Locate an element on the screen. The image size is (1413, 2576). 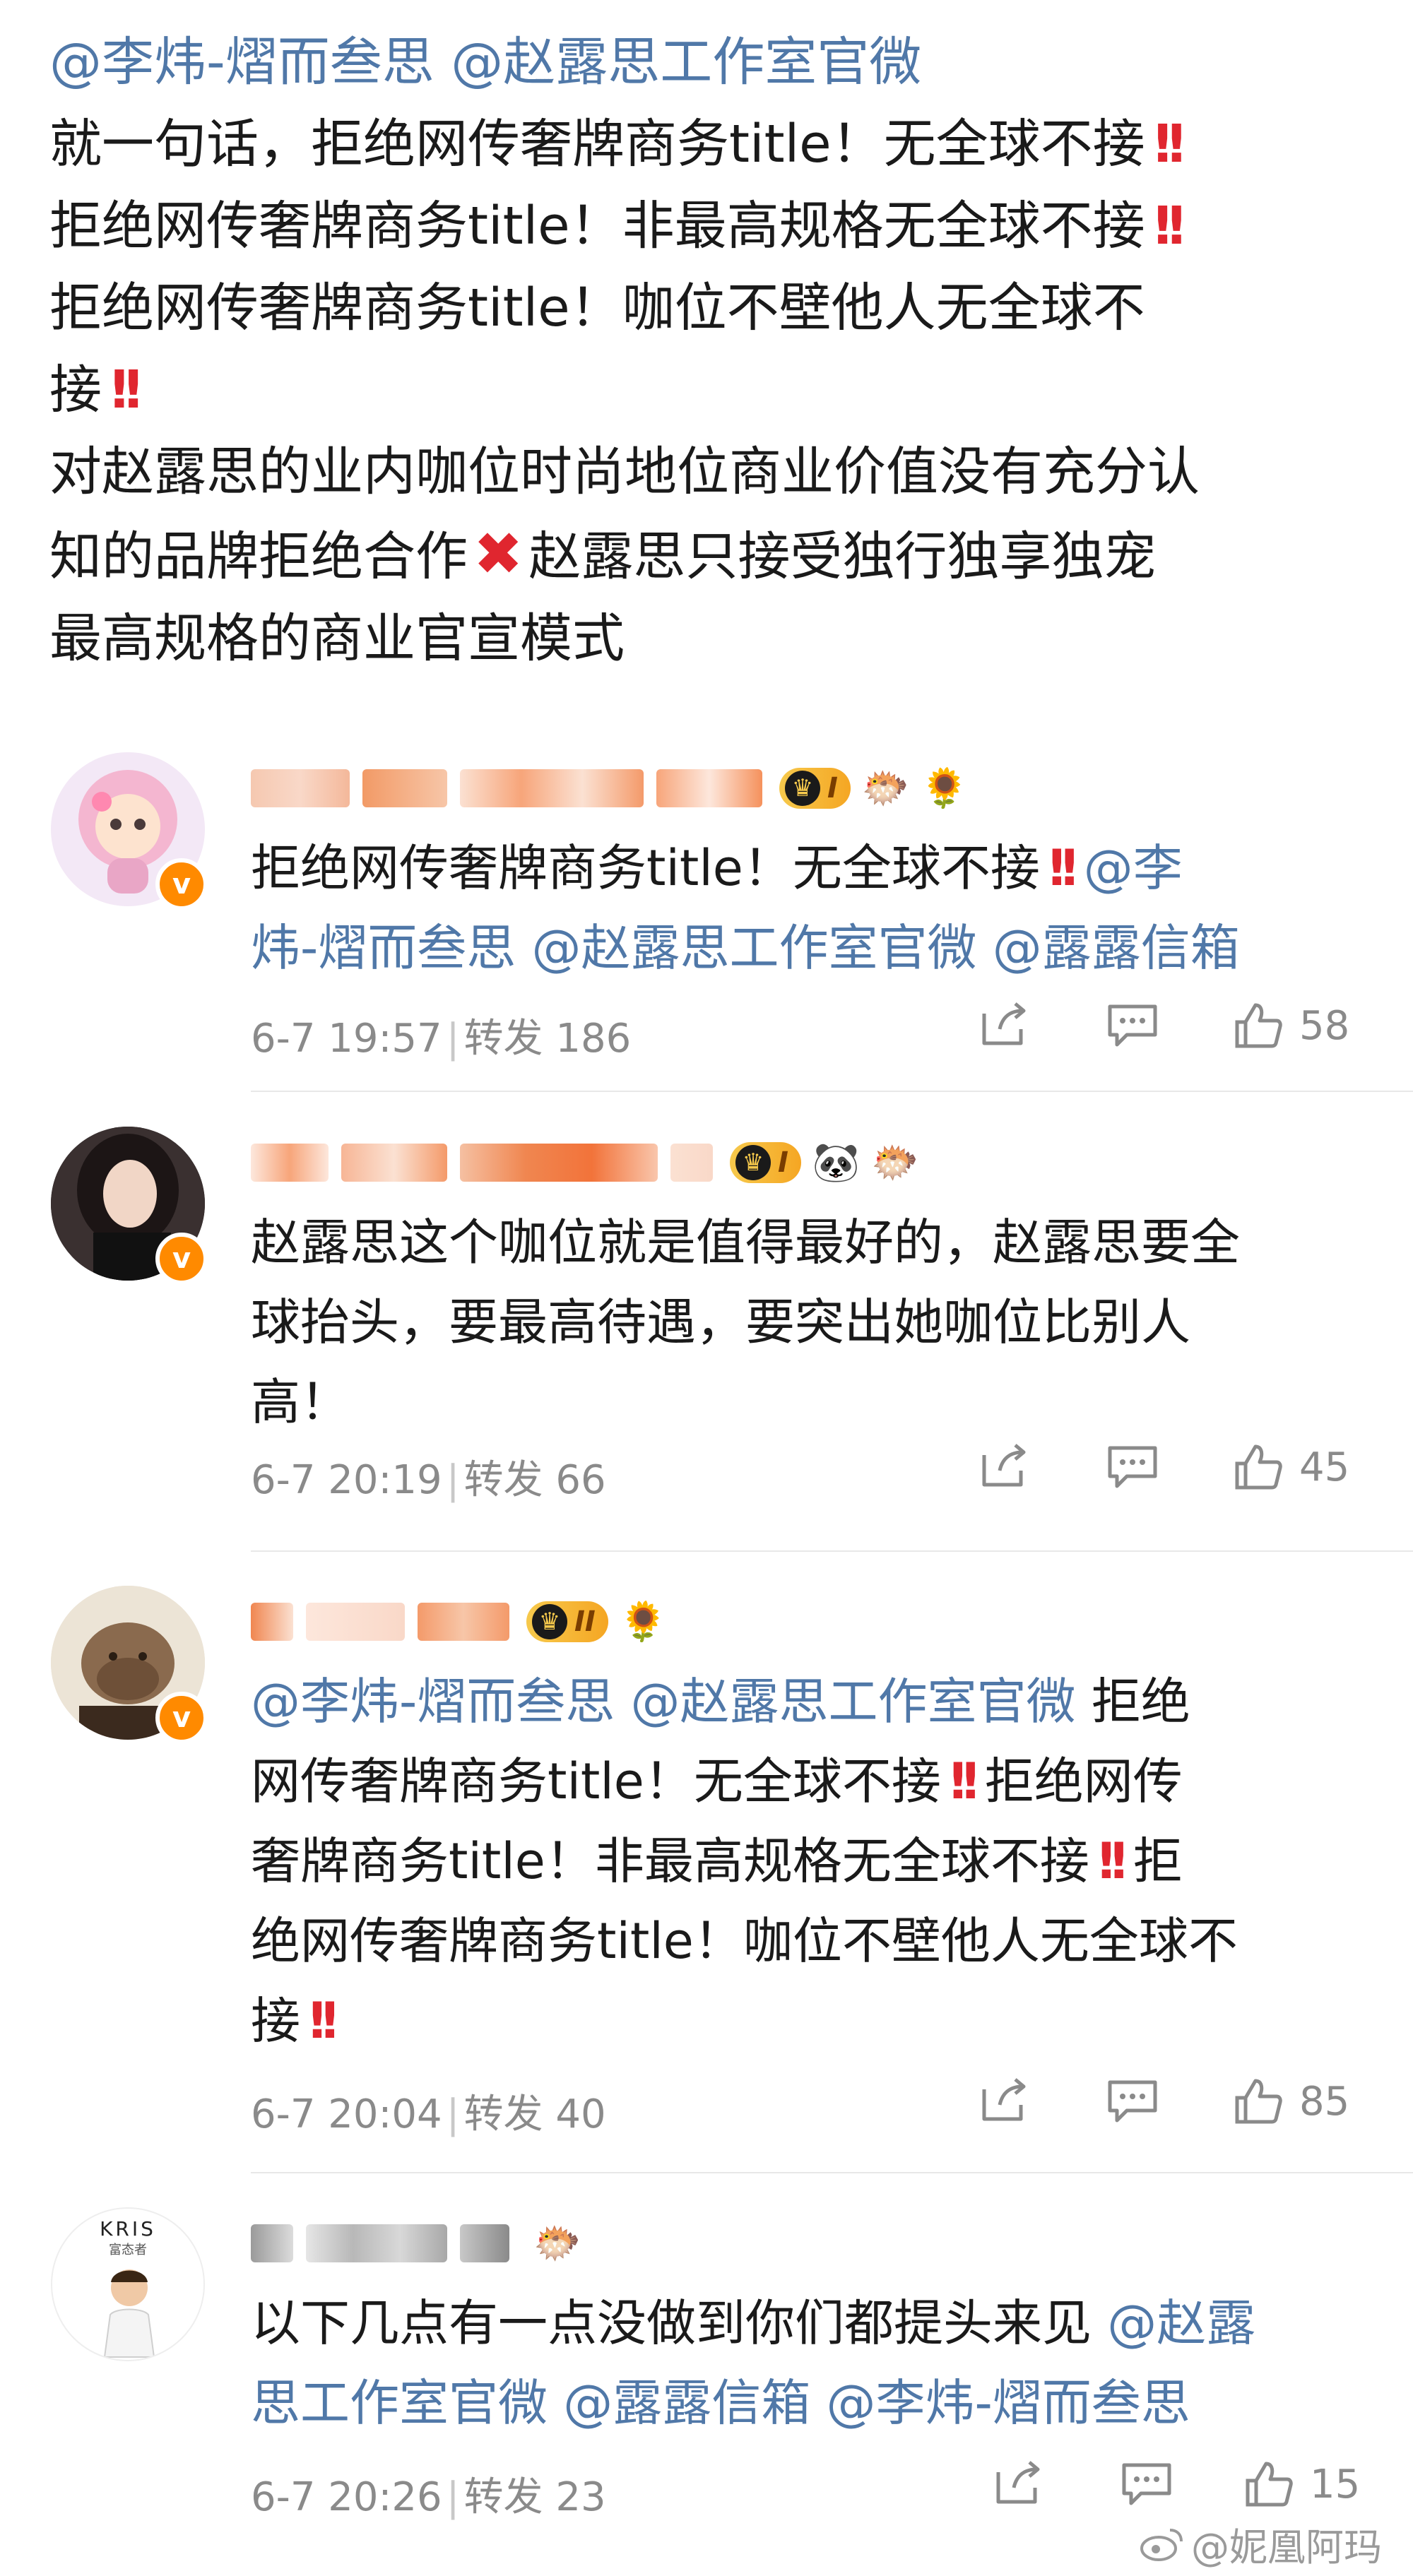
comment-text-segment: 拒绝网传 is located at coordinates (1083, 1781).